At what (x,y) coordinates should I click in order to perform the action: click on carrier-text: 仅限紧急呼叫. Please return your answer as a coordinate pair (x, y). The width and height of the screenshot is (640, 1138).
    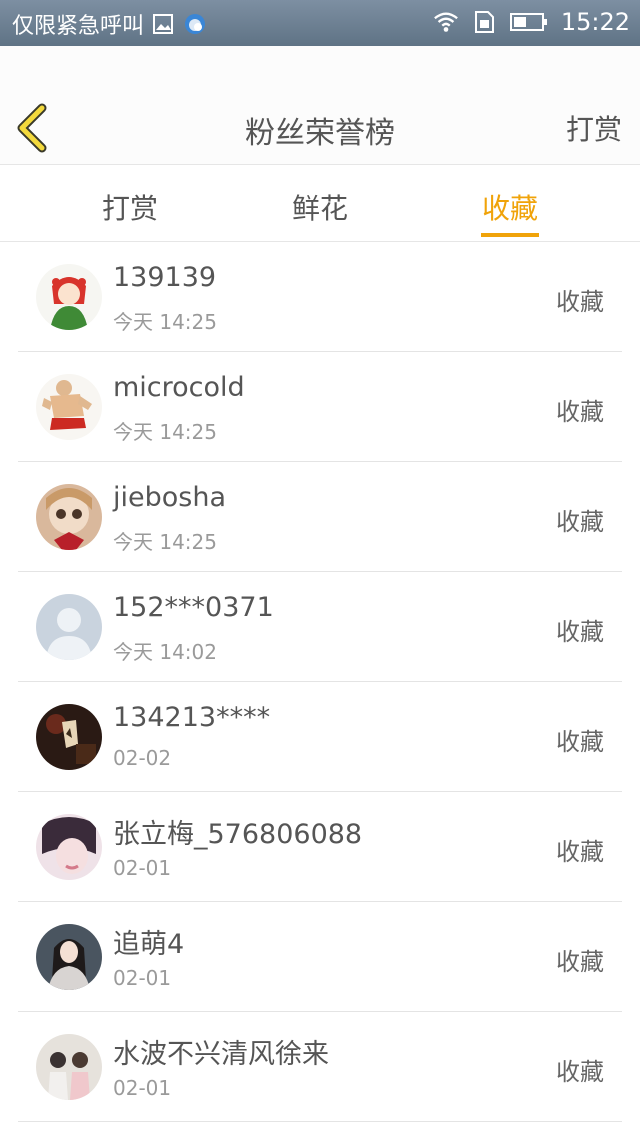
    Looking at the image, I should click on (78, 26).